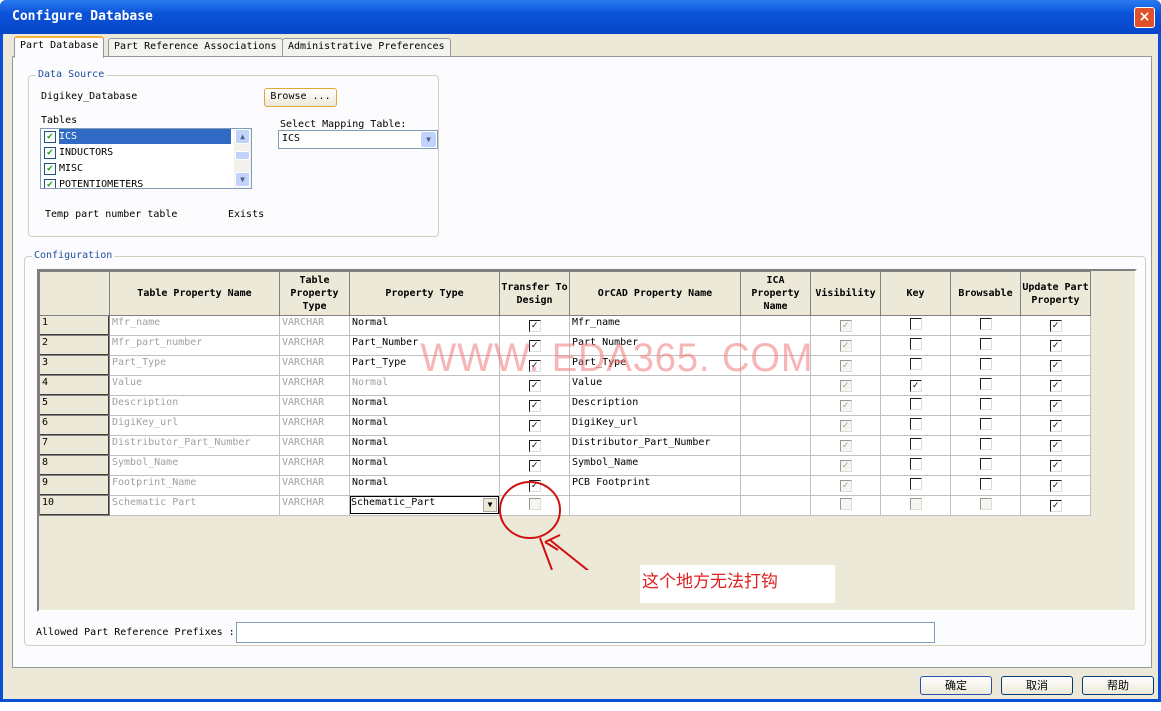  What do you see at coordinates (385, 342) in the screenshot?
I see `property-type: Part_Number` at bounding box center [385, 342].